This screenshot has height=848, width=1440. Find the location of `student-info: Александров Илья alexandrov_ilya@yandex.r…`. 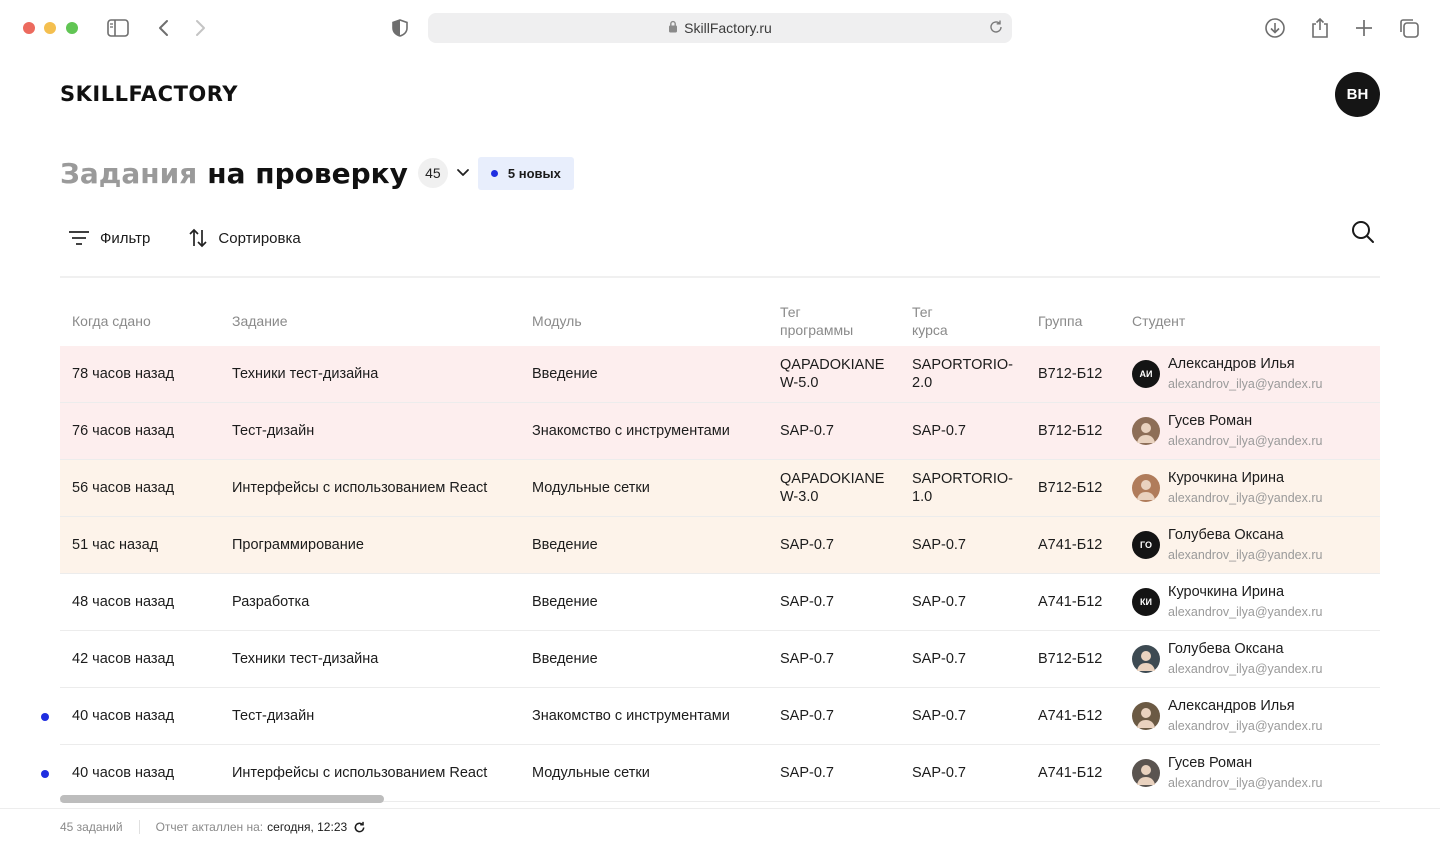

student-info: Александров Илья alexandrov_ilya@yandex.r… is located at coordinates (1245, 716).